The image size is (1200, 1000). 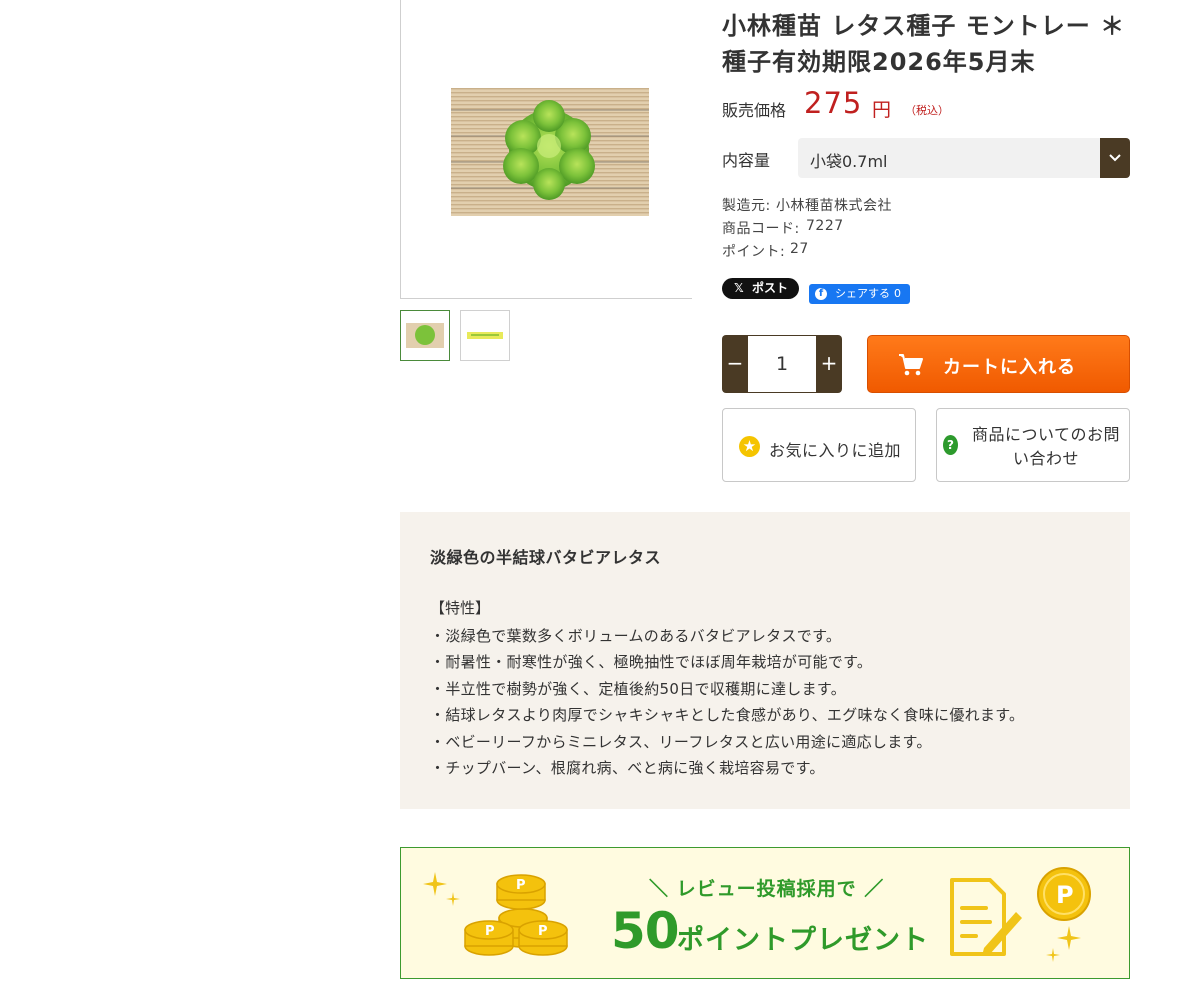 What do you see at coordinates (1046, 446) in the screenshot?
I see `product-inquiry-label: 商品についてのお問い合わせ` at bounding box center [1046, 446].